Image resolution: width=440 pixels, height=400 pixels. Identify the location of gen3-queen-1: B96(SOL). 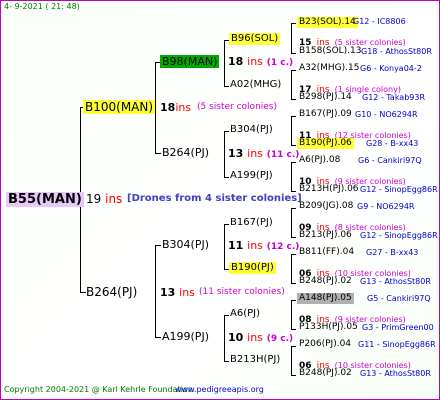
(255, 39).